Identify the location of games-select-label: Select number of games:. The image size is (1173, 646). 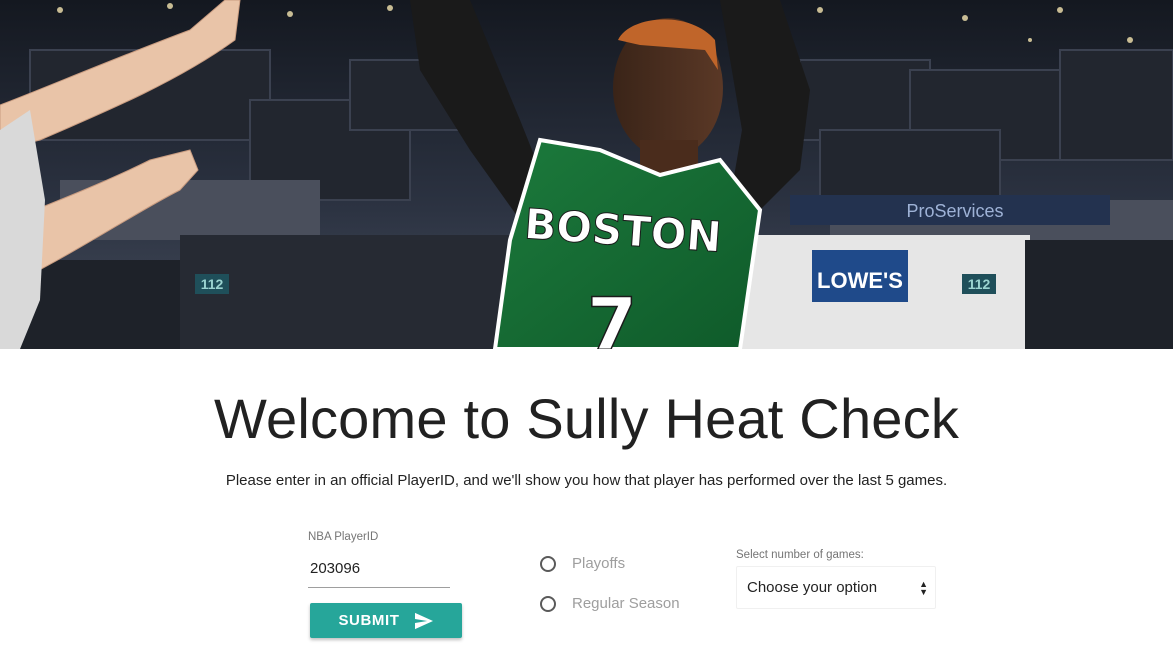
(800, 555).